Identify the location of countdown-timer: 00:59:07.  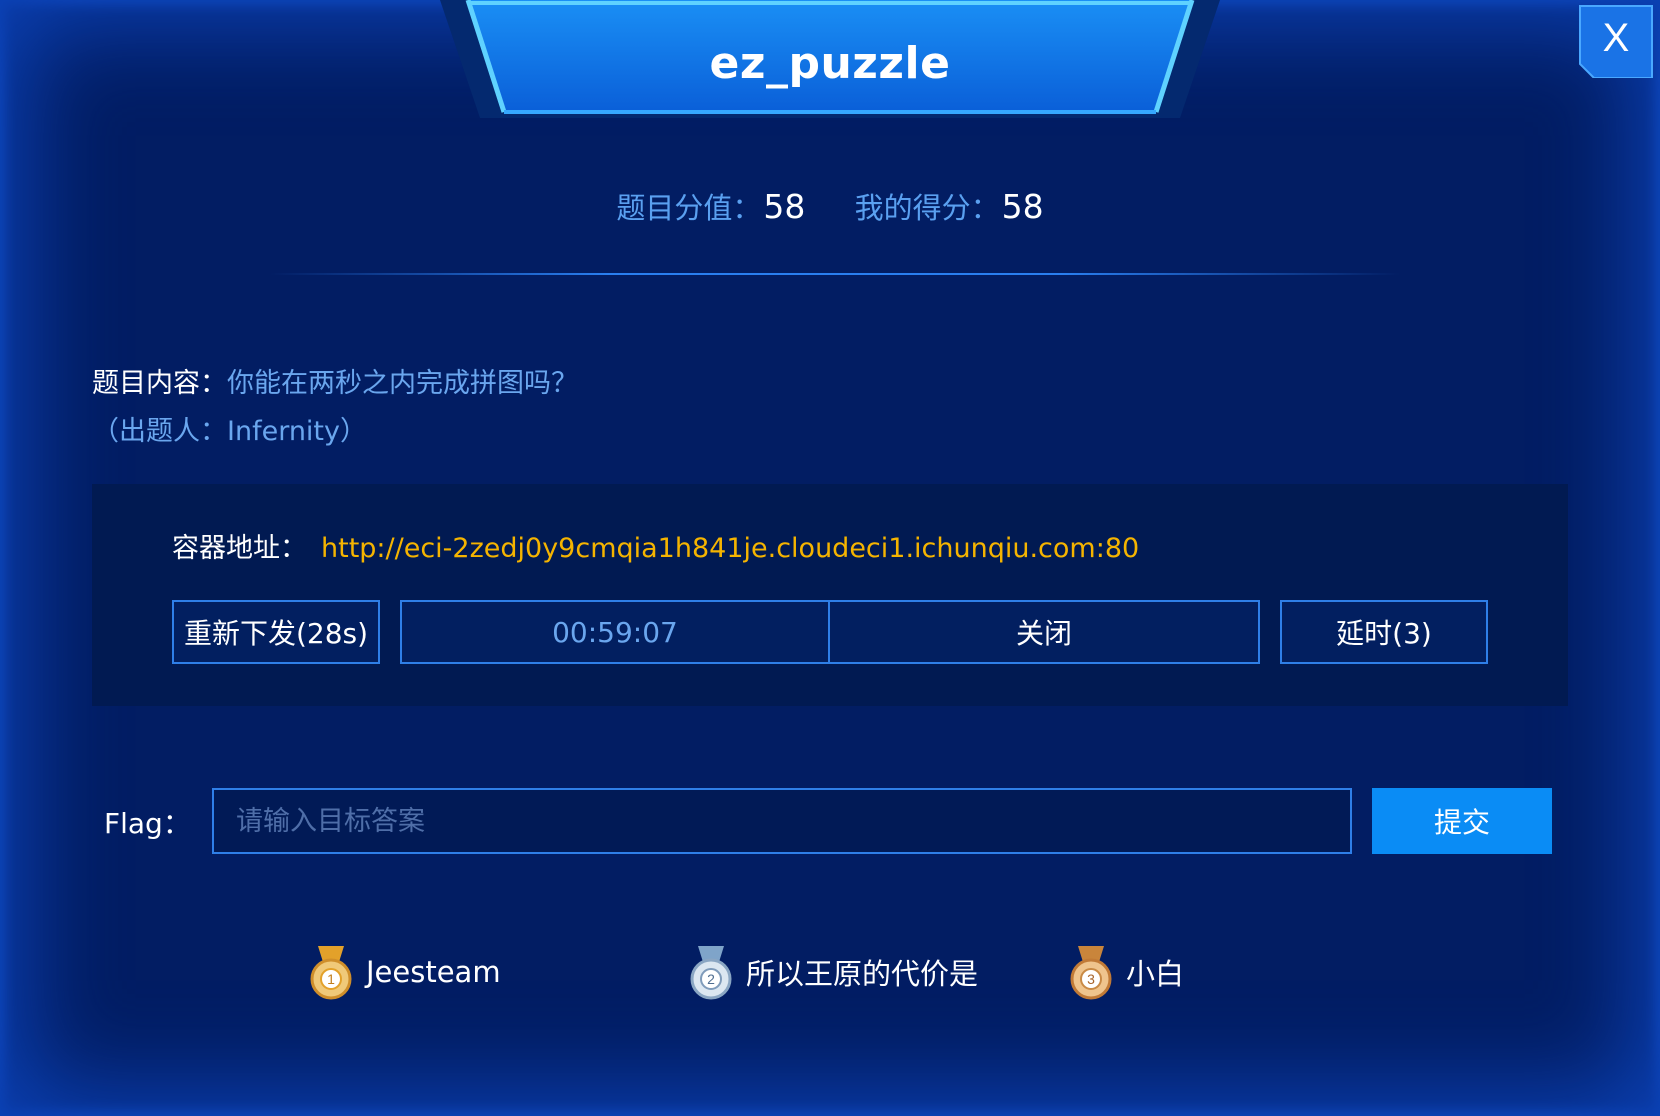
(615, 632).